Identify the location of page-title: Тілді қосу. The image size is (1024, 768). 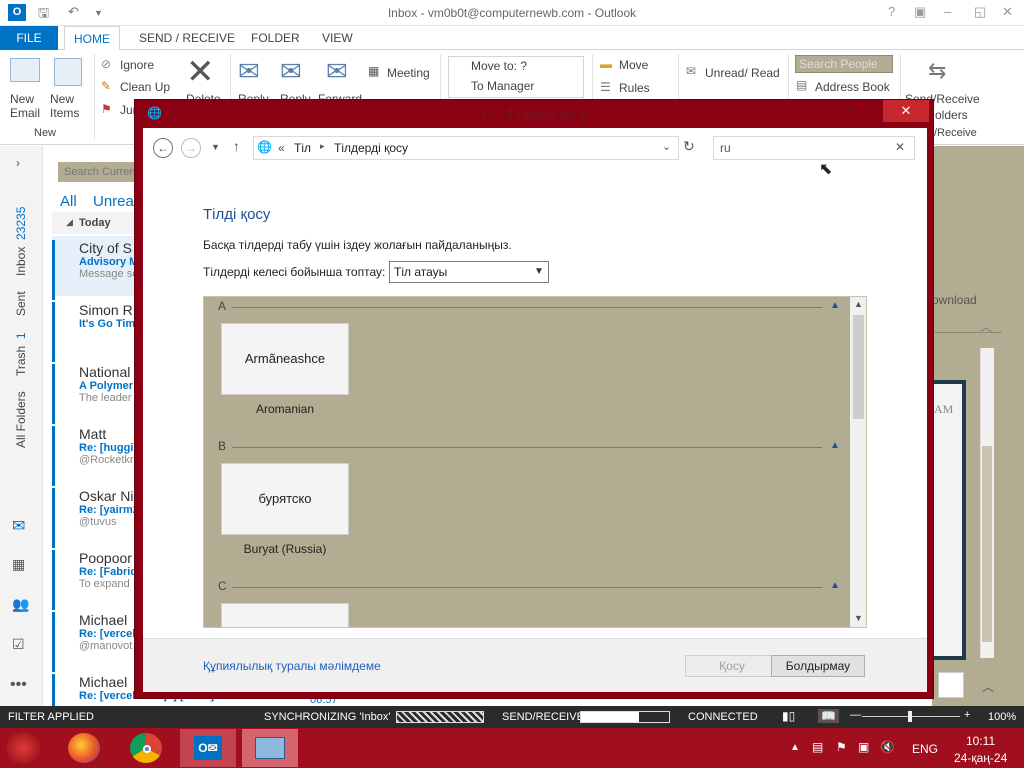
(237, 214).